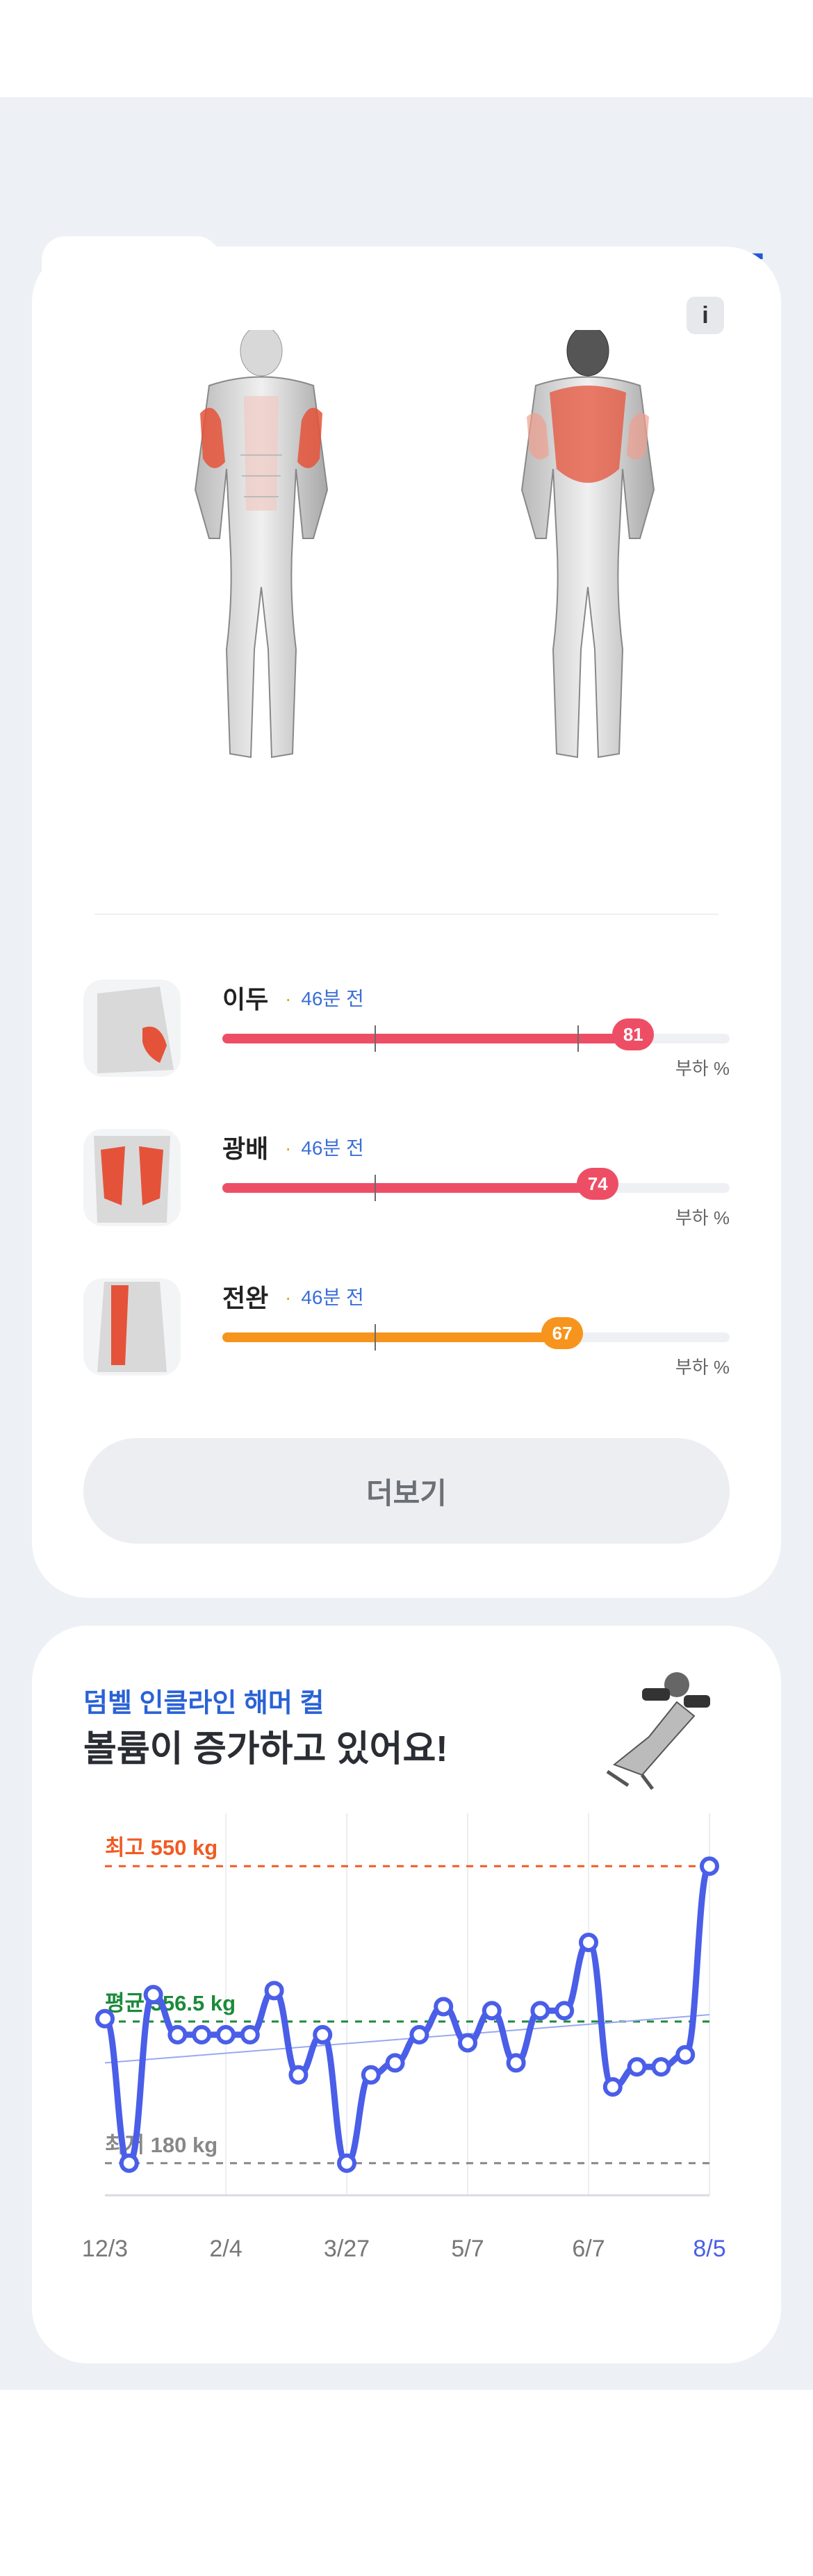 This screenshot has width=813, height=2576. I want to click on load-badge: 74, so click(598, 1184).